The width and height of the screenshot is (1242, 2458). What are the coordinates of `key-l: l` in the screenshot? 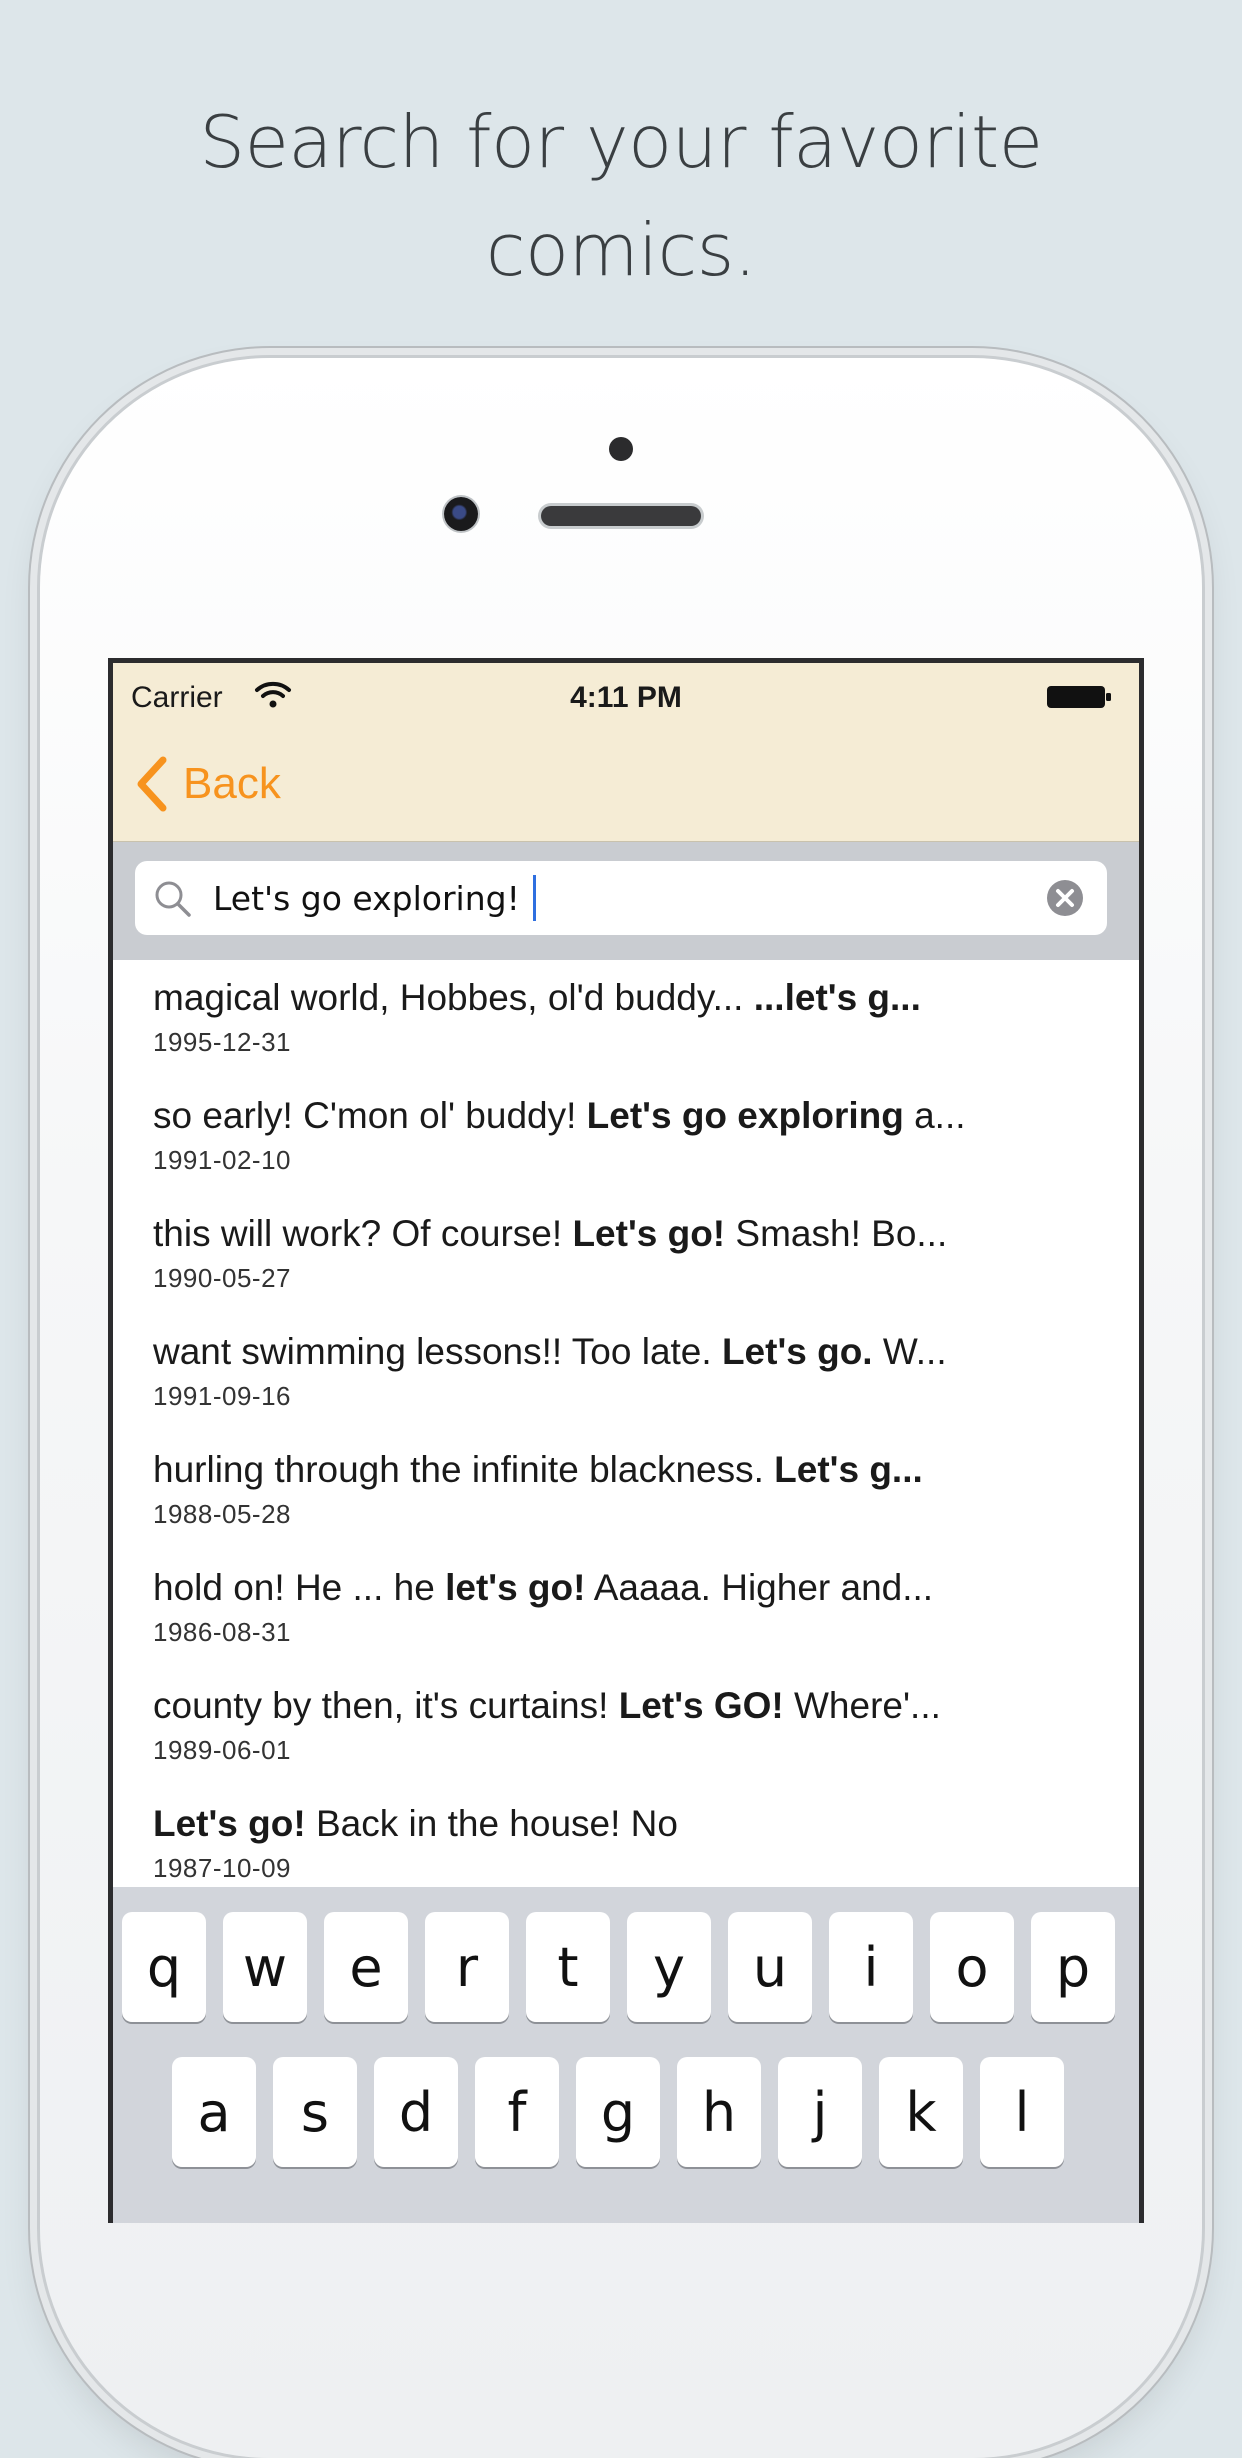 It's located at (1022, 2112).